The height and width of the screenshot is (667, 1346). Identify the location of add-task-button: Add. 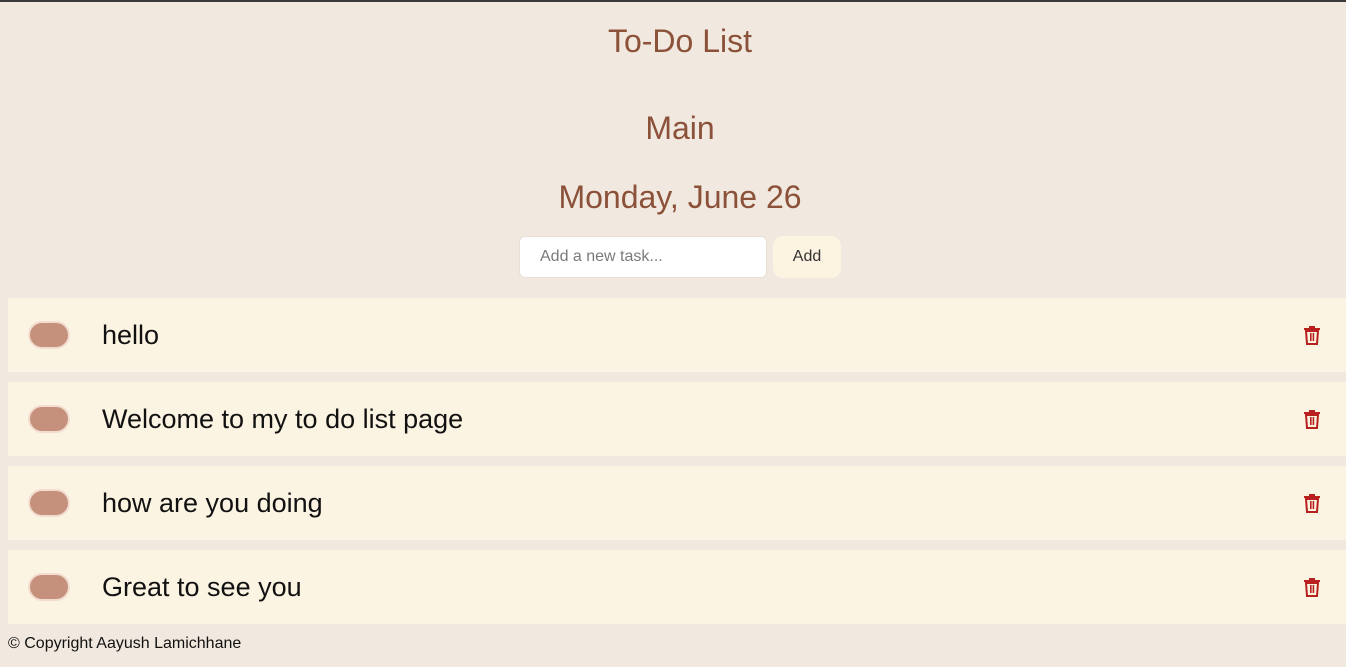
(807, 257).